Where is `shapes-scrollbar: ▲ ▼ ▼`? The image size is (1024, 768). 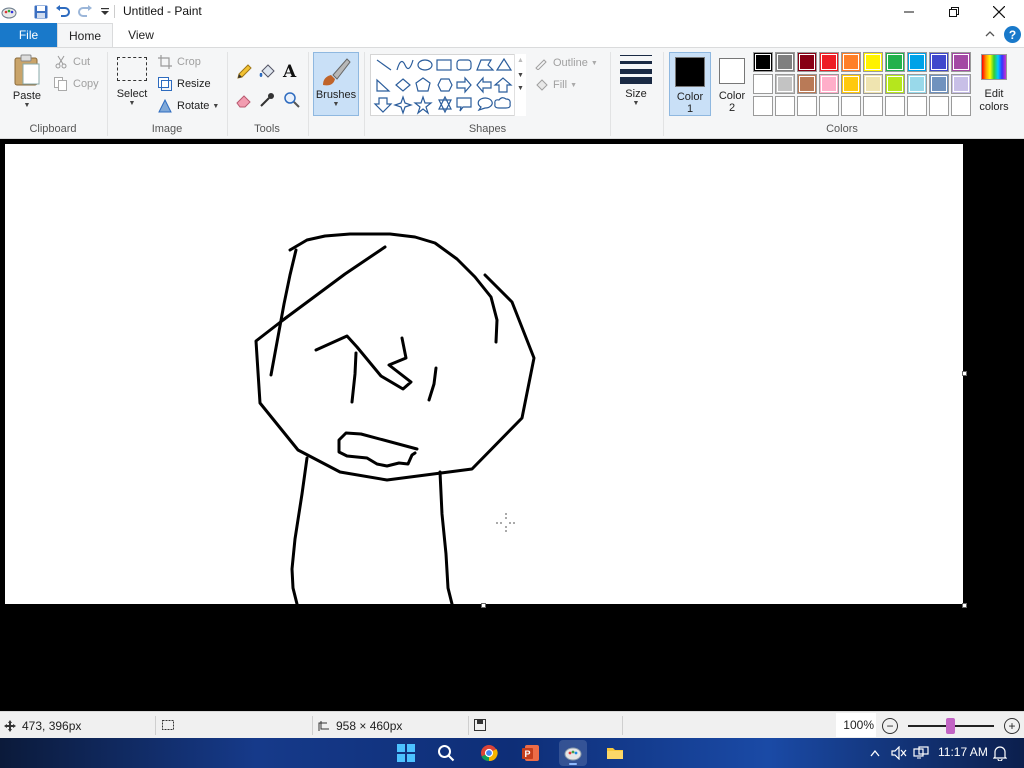 shapes-scrollbar: ▲ ▼ ▼ is located at coordinates (520, 85).